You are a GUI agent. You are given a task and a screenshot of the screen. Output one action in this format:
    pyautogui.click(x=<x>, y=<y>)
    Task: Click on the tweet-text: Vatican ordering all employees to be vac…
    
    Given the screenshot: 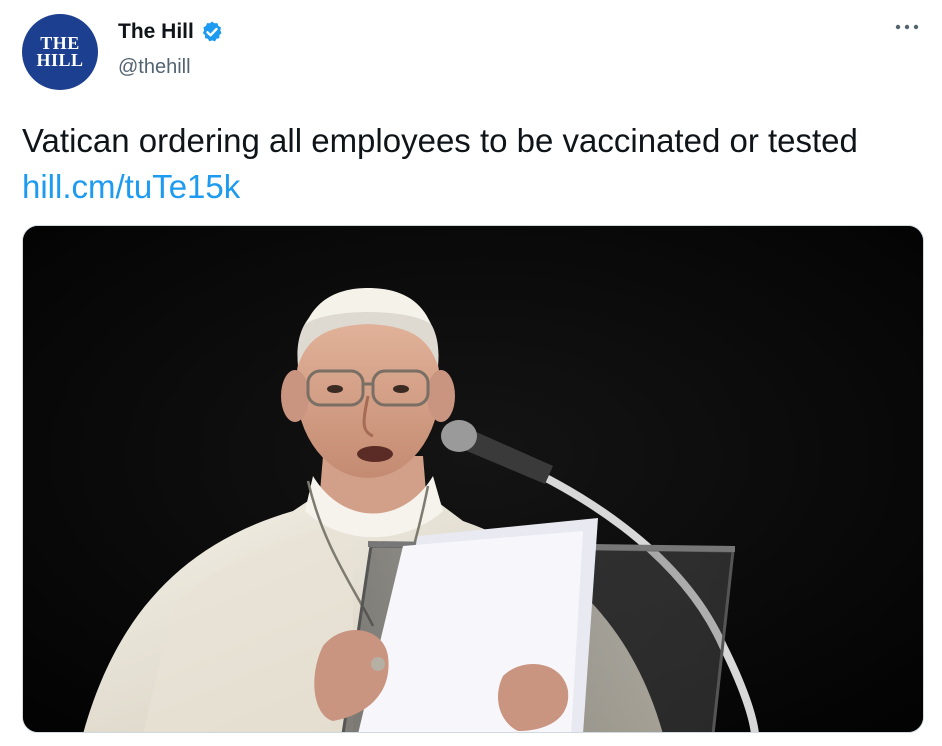 What is the action you would take?
    pyautogui.click(x=462, y=164)
    